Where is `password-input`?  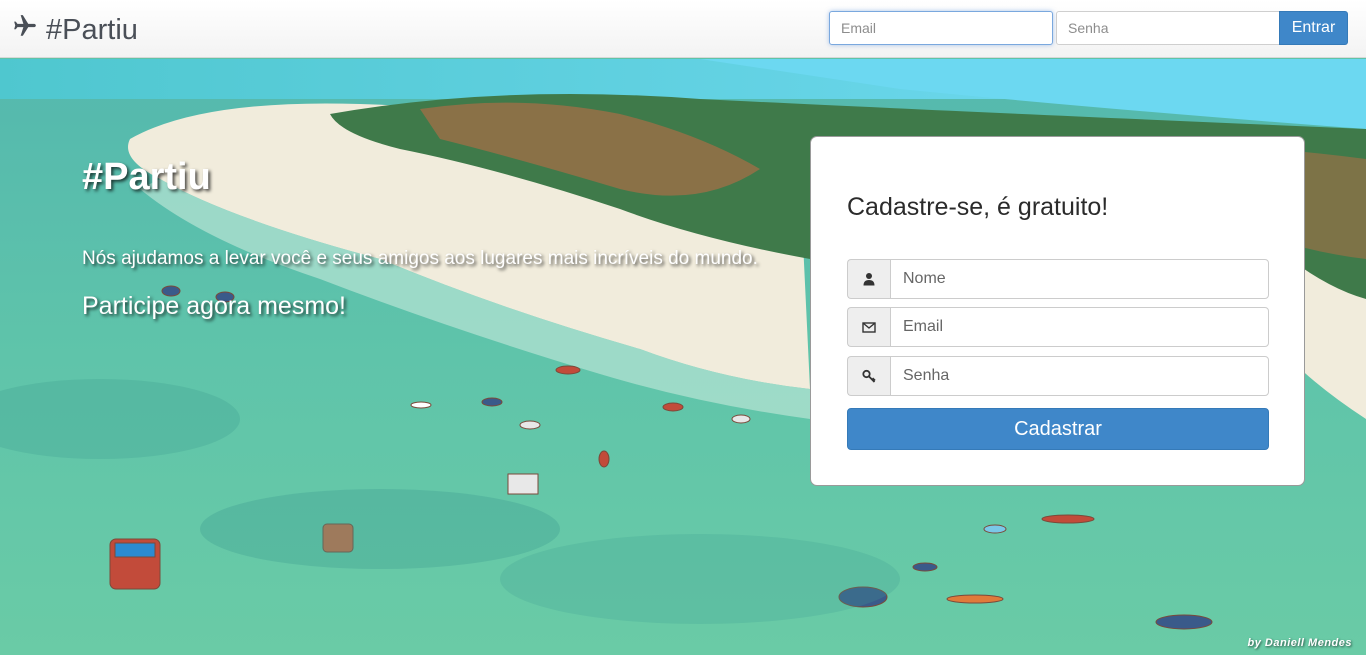
password-input is located at coordinates (1079, 376).